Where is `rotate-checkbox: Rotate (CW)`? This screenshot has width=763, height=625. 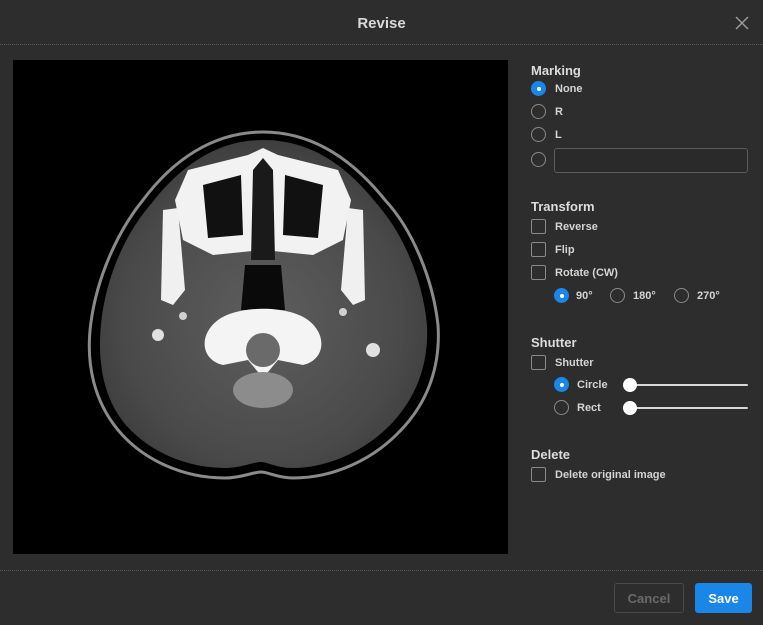 rotate-checkbox: Rotate (CW) is located at coordinates (574, 272).